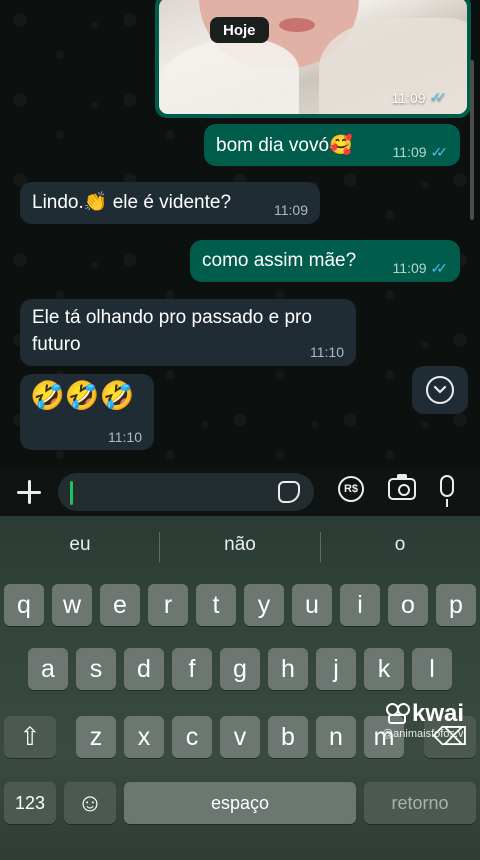  Describe the element at coordinates (384, 669) in the screenshot. I see `key-k: k` at that location.